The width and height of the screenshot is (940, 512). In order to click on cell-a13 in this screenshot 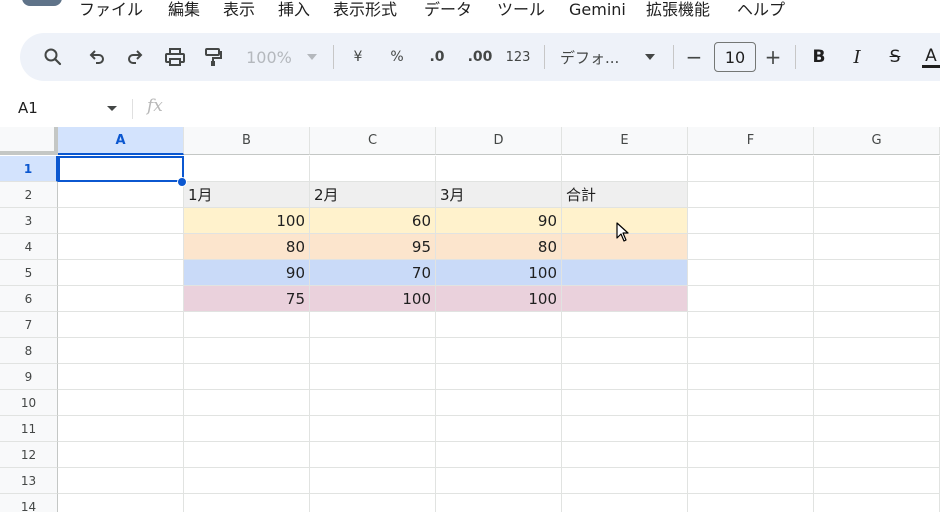, I will do `click(121, 481)`.